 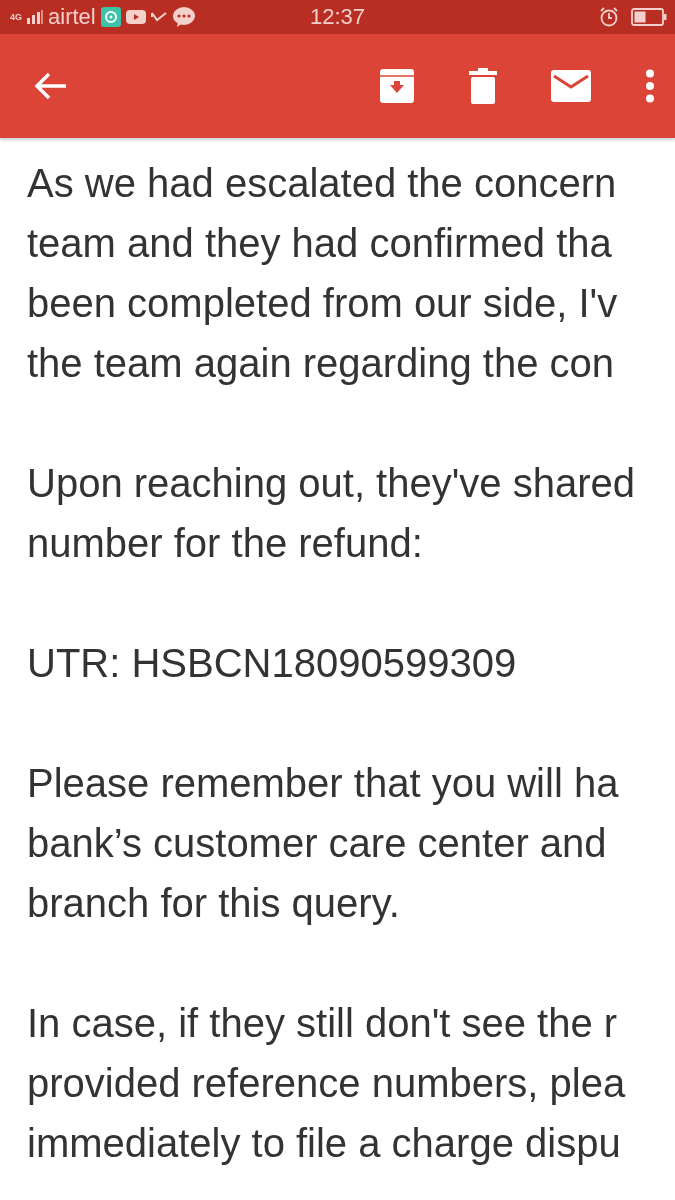 I want to click on alarm-icon, so click(x=609, y=17).